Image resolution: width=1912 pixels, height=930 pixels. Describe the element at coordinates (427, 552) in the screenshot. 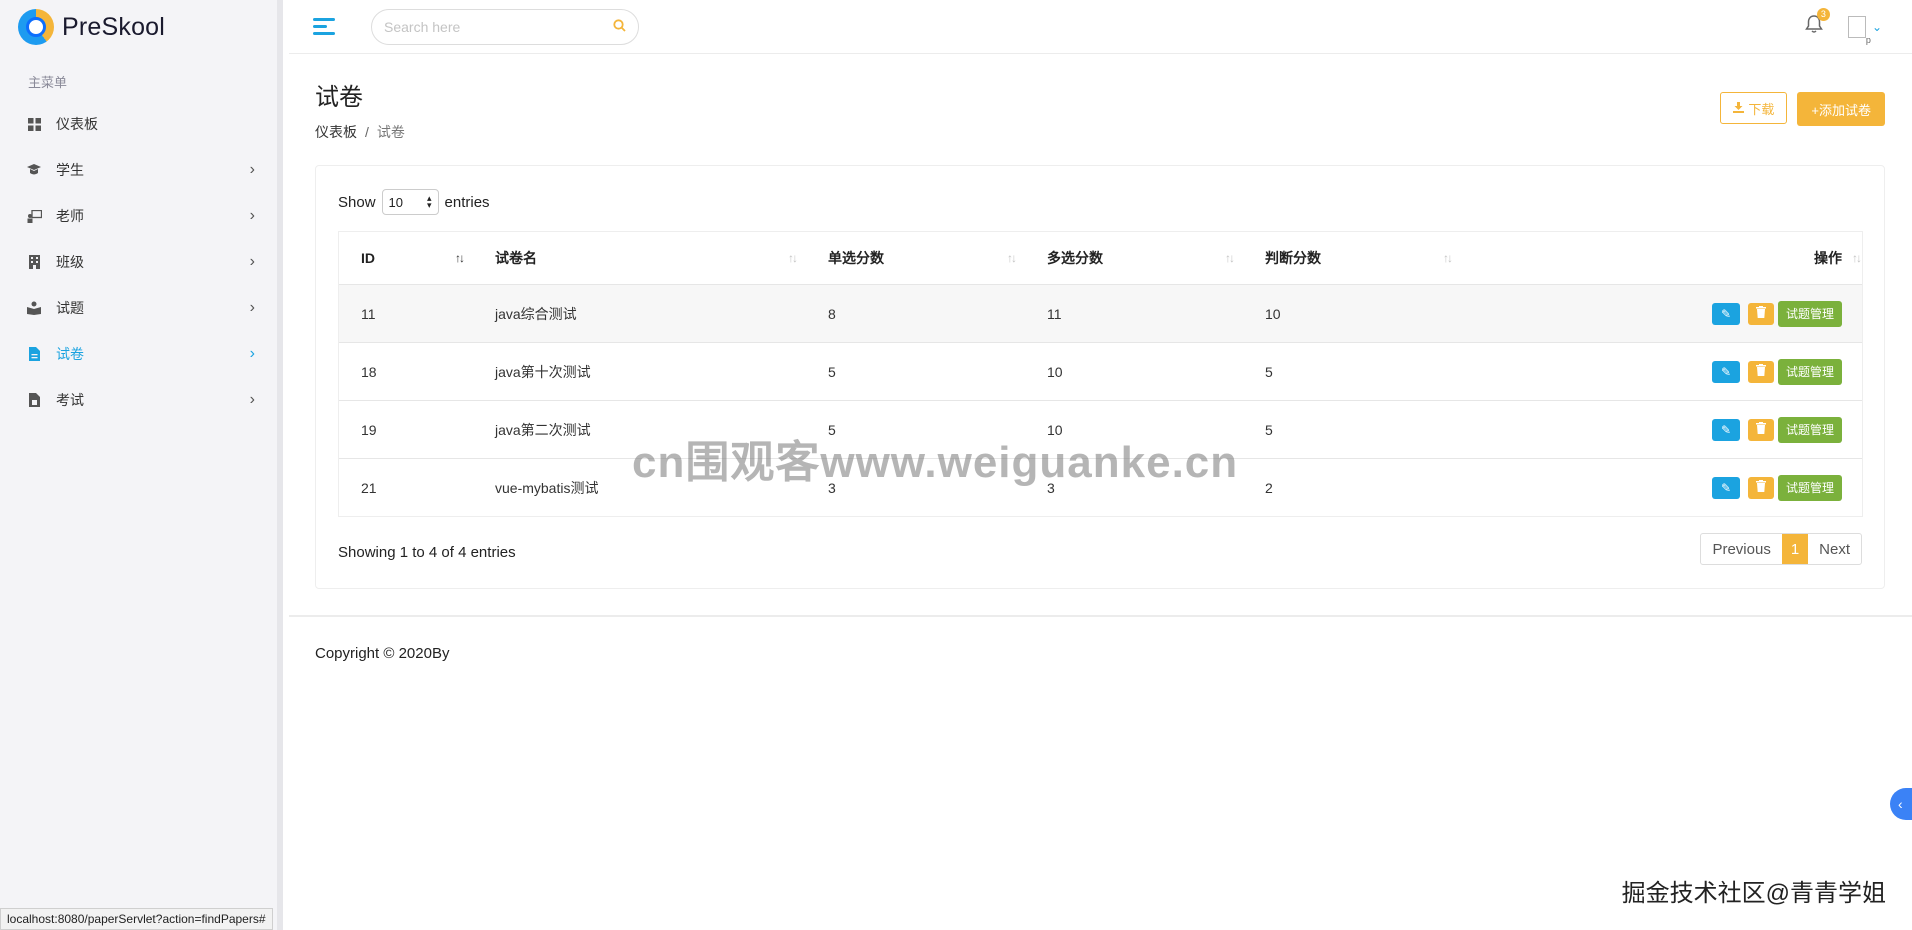

I see `table-info: Showing 1 to 4 of 4 entries` at that location.